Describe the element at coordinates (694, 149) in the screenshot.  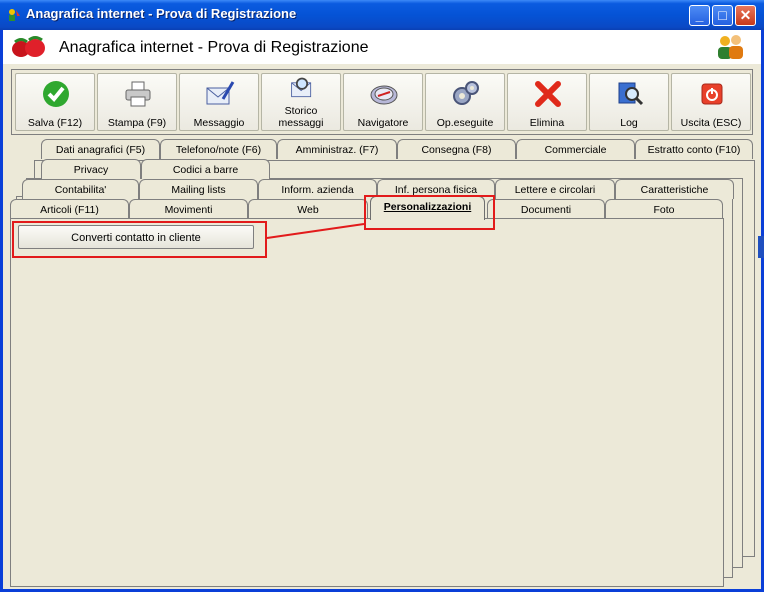
I see `tab-estratto-conto: Estratto conto (F10)` at that location.